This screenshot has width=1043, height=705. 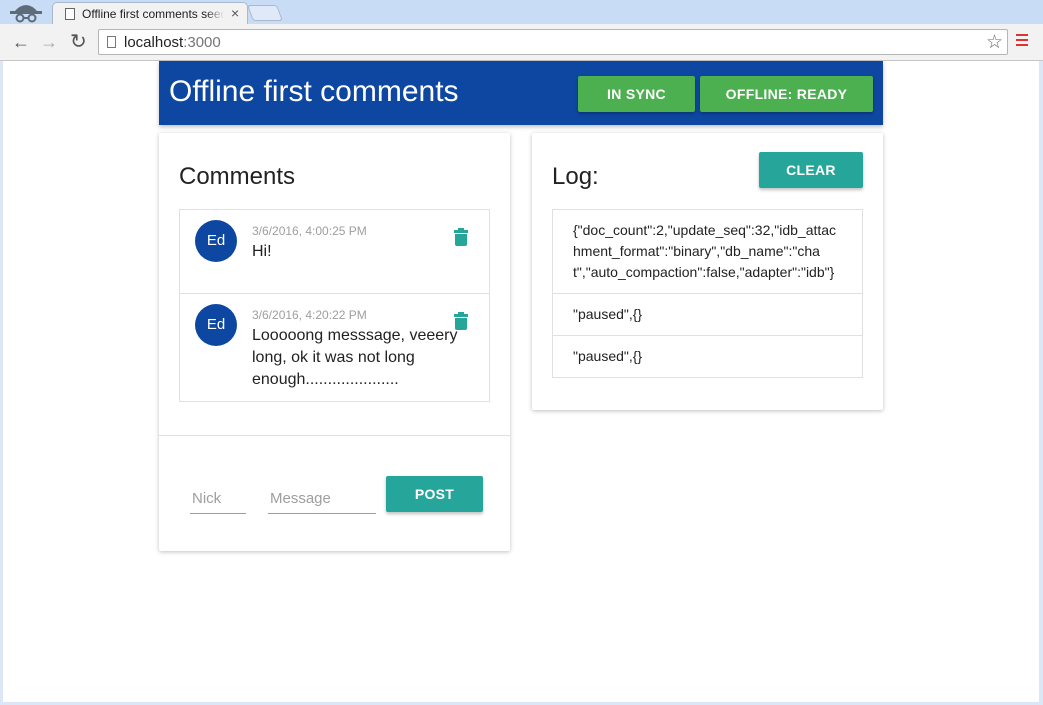 What do you see at coordinates (21, 42) in the screenshot?
I see `back-icon: ←` at bounding box center [21, 42].